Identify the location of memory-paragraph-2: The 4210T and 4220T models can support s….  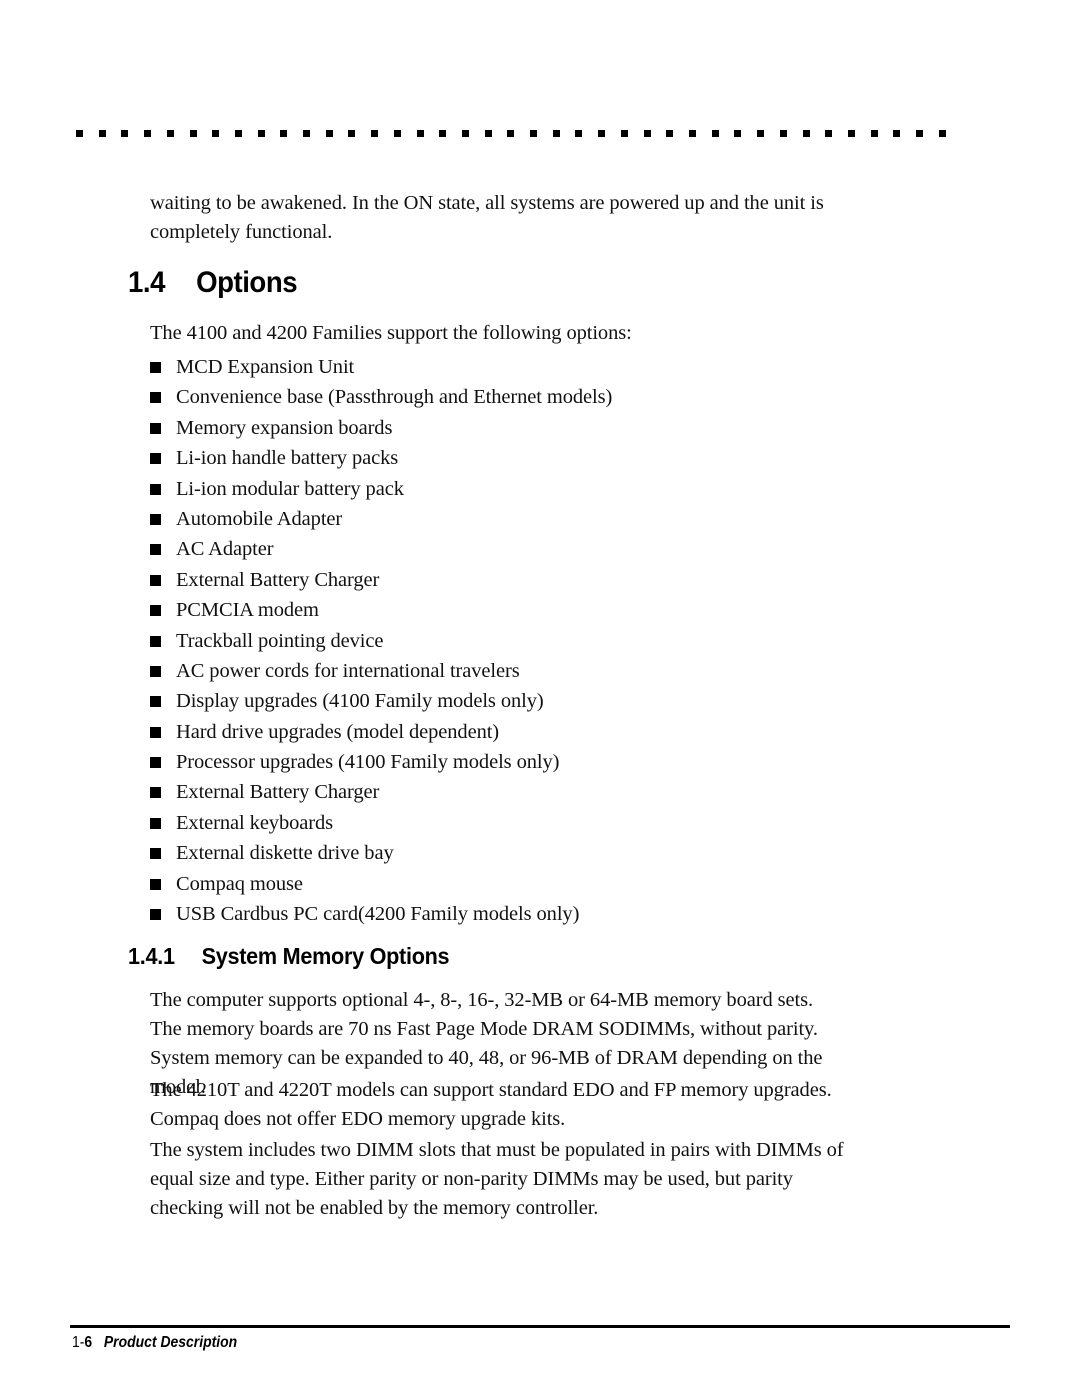
(491, 1104).